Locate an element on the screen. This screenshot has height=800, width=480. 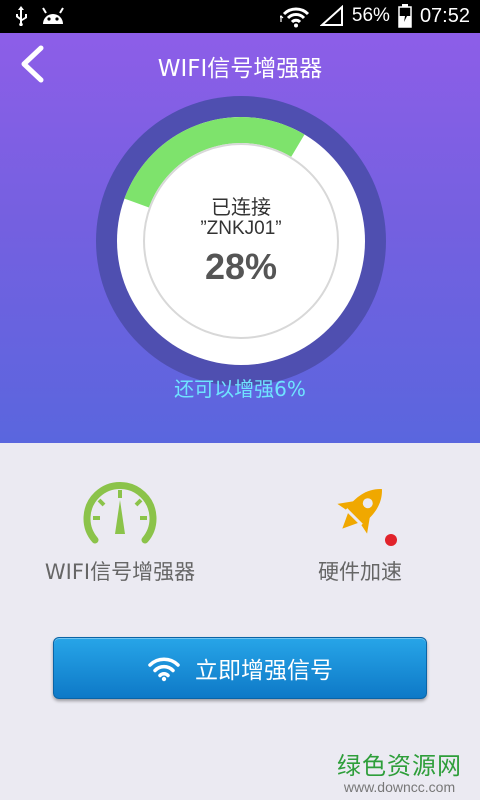
watermark: 绿色资源网 www.downcc.com is located at coordinates (399, 770).